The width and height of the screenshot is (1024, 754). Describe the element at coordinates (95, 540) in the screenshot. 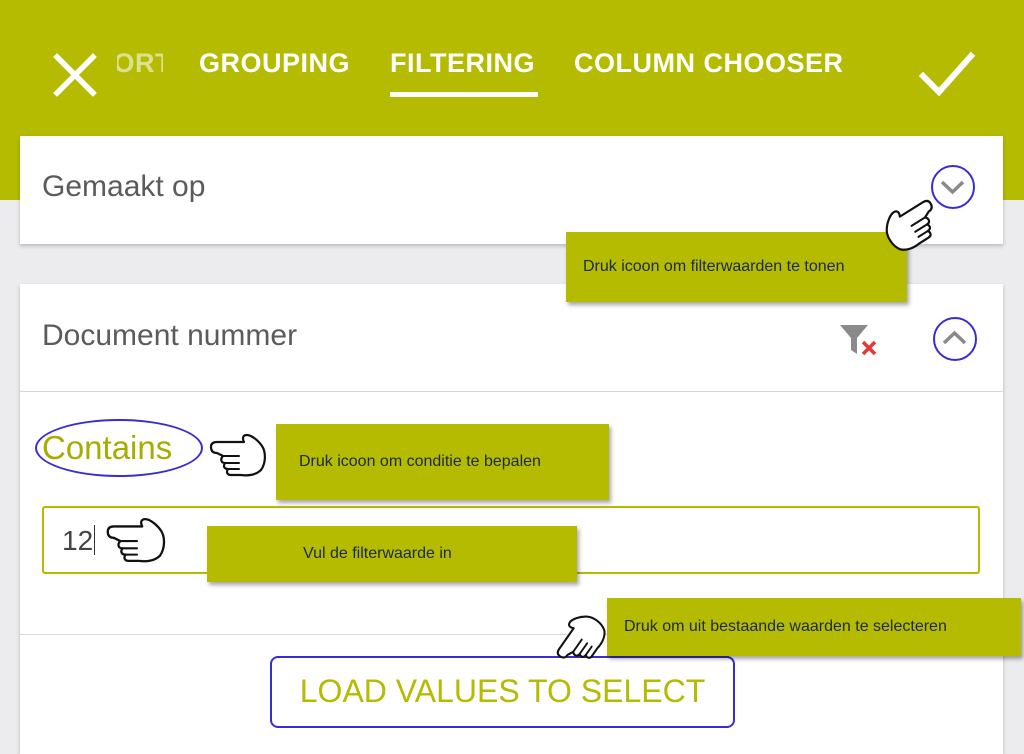

I see `text-caret` at that location.